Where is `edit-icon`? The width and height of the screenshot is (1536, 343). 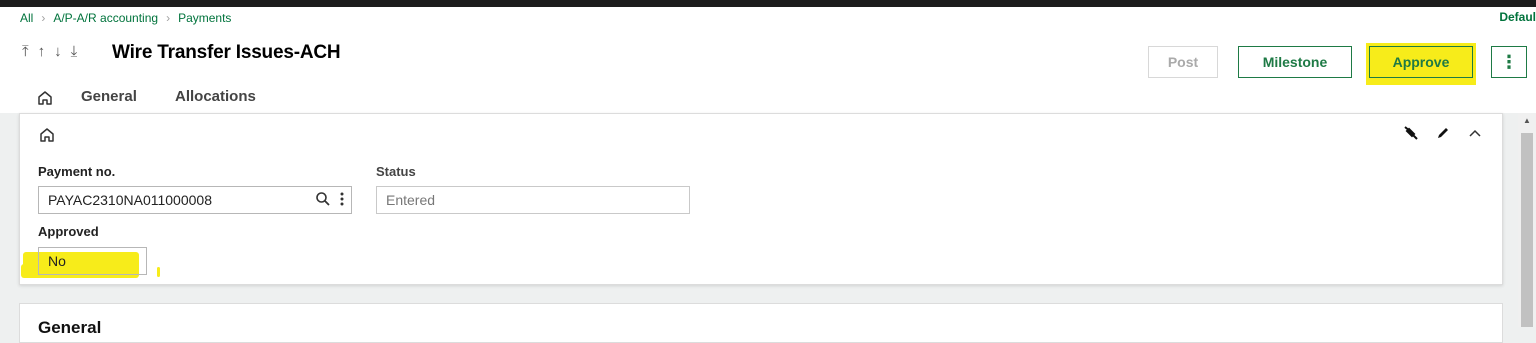 edit-icon is located at coordinates (1443, 133).